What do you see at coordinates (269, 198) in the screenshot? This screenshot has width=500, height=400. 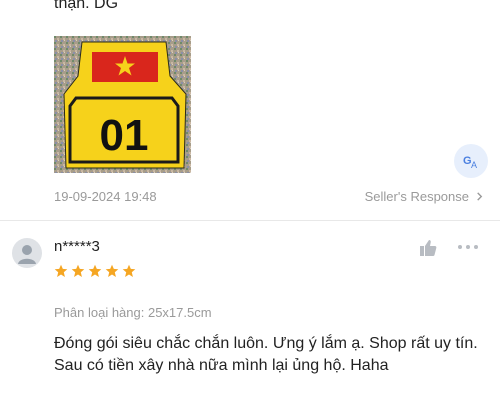 I see `review-meta-row: 19-09-2024 19:48 Seller's Response` at bounding box center [269, 198].